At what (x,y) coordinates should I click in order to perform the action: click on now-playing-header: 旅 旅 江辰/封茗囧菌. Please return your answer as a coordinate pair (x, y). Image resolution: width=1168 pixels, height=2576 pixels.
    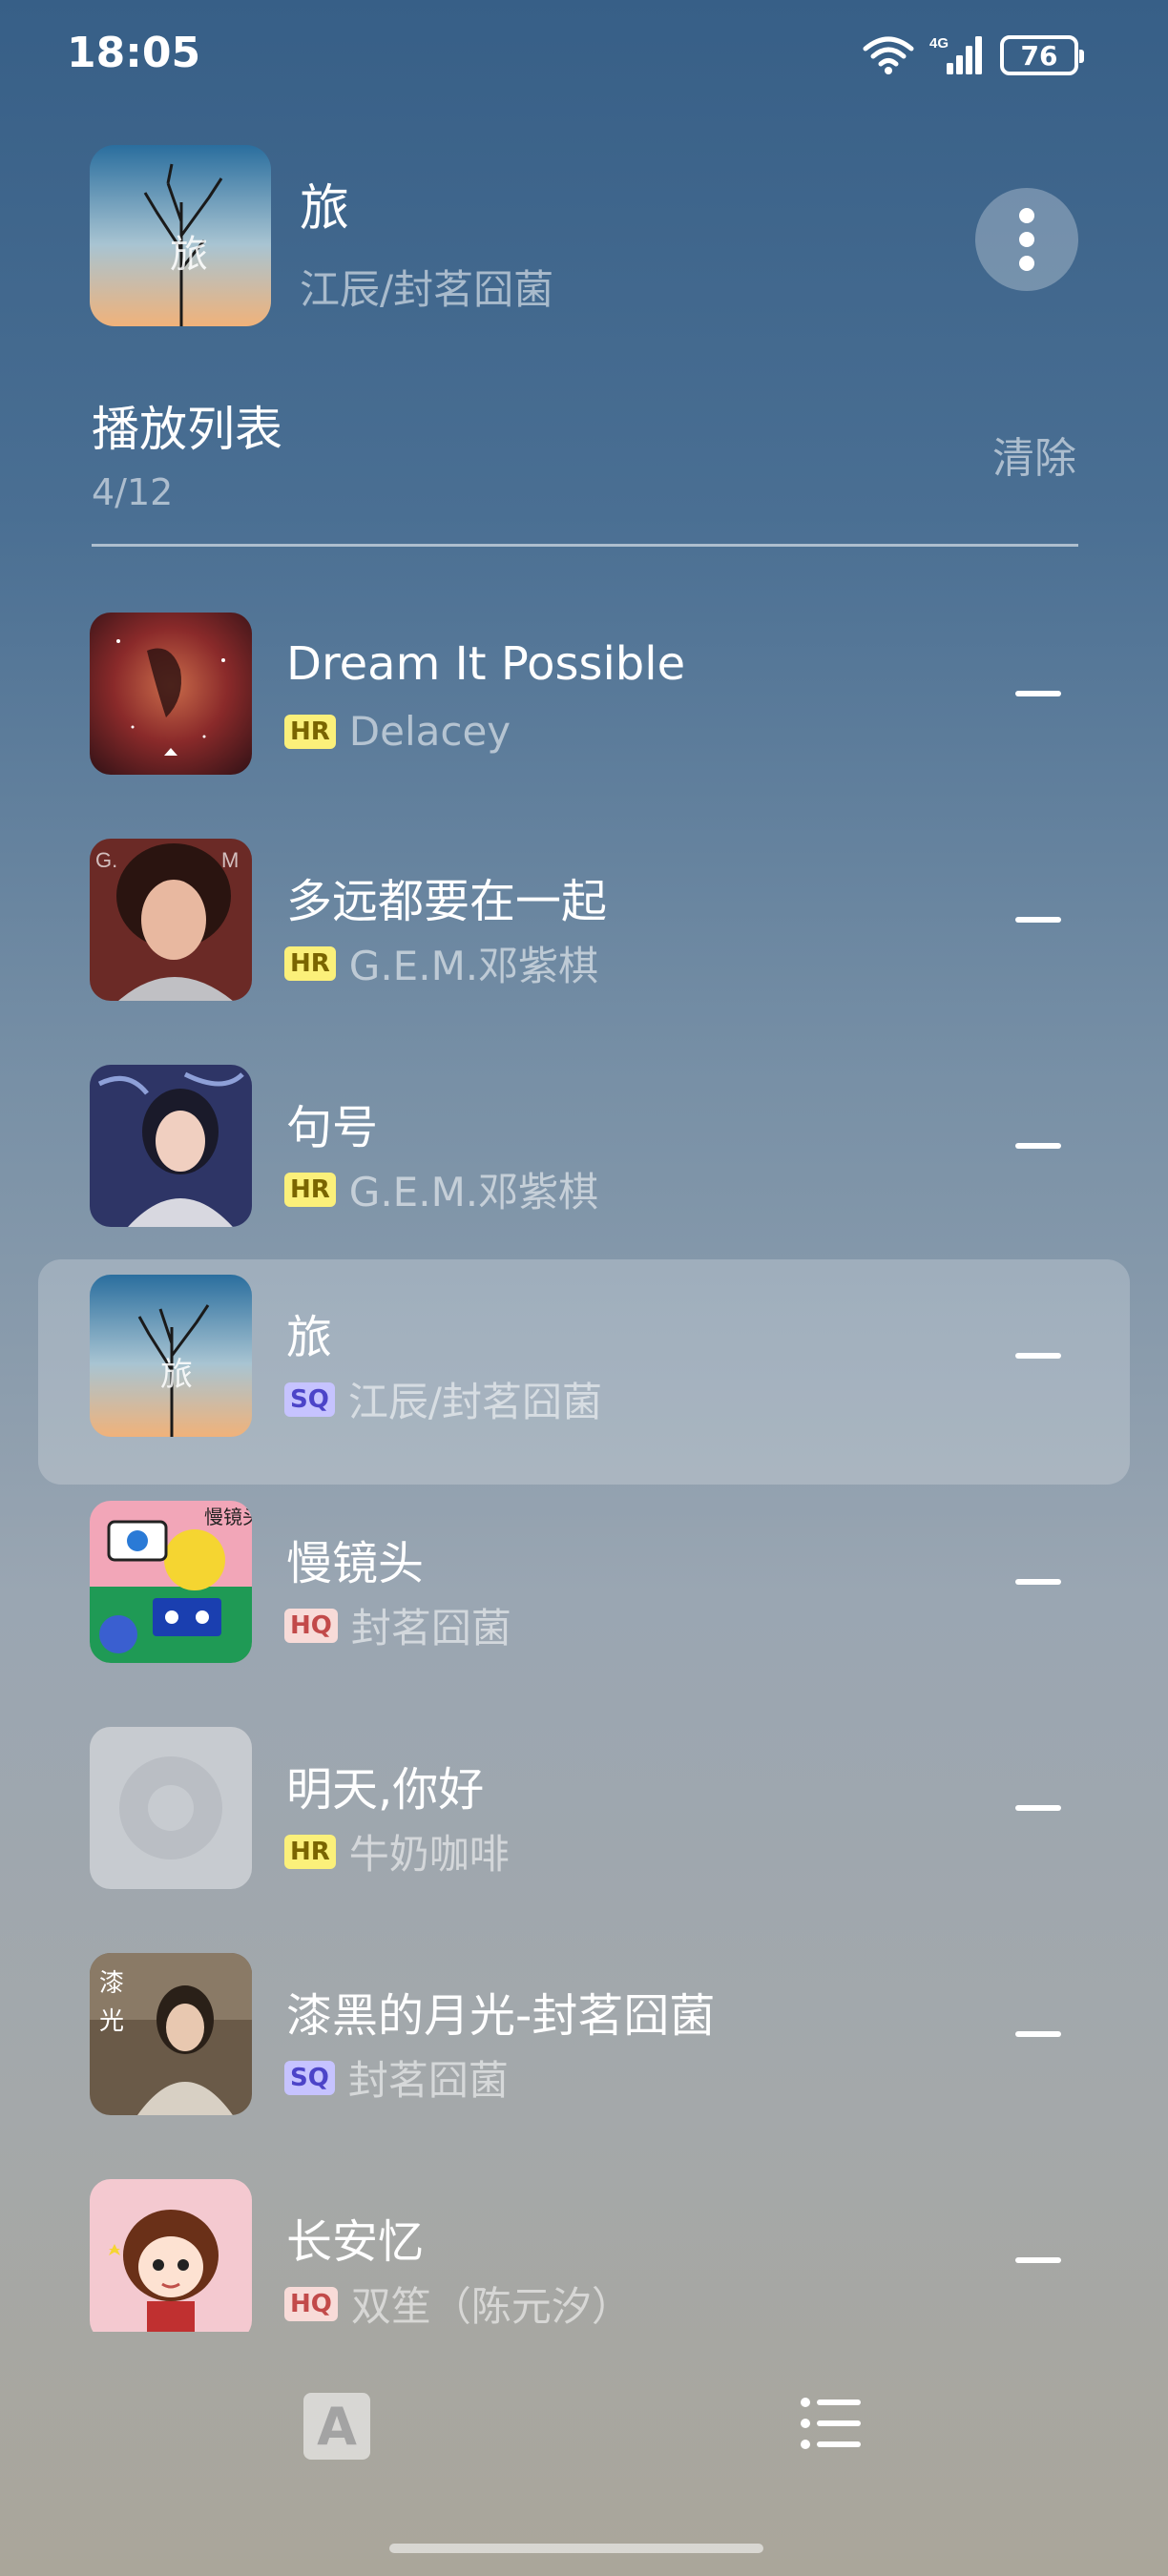
    Looking at the image, I should click on (584, 236).